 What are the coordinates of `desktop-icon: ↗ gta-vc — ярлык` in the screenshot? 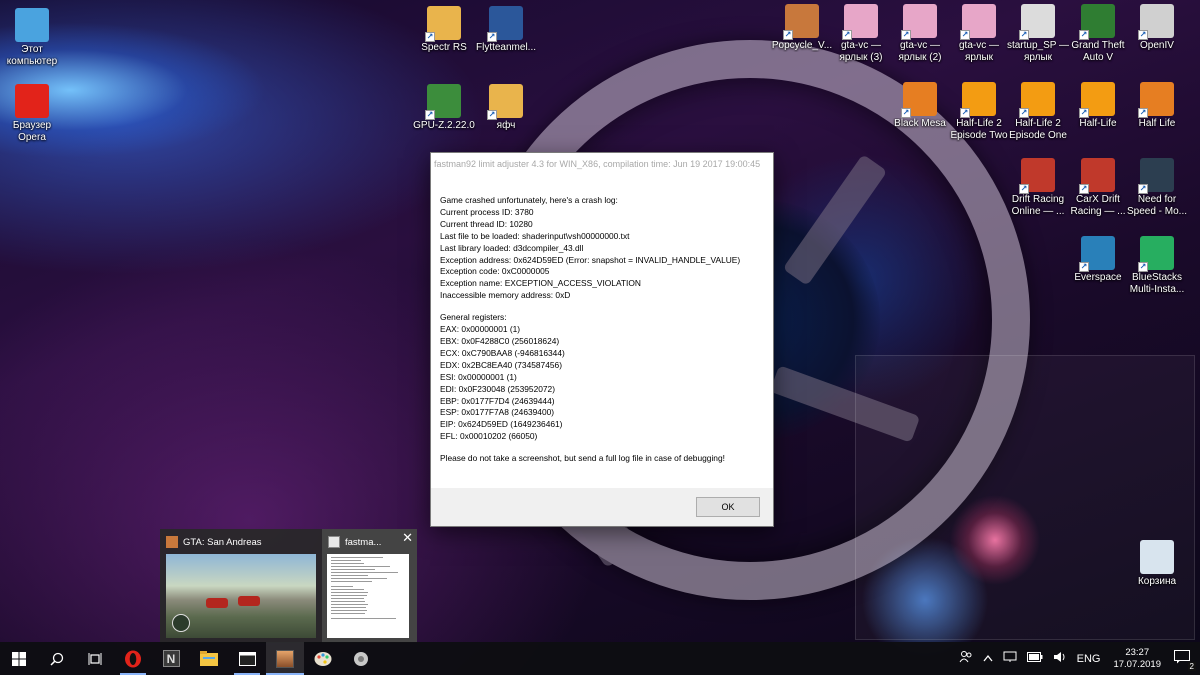 It's located at (979, 34).